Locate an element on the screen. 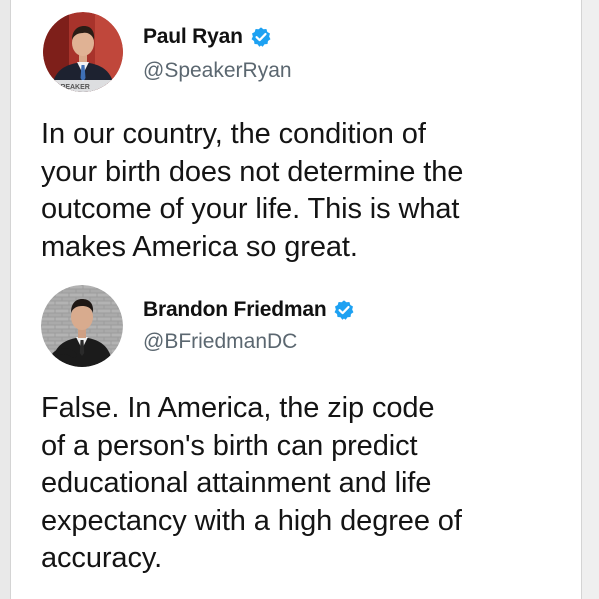 This screenshot has width=599, height=599. user-handle: @BFriedmanDC is located at coordinates (220, 342).